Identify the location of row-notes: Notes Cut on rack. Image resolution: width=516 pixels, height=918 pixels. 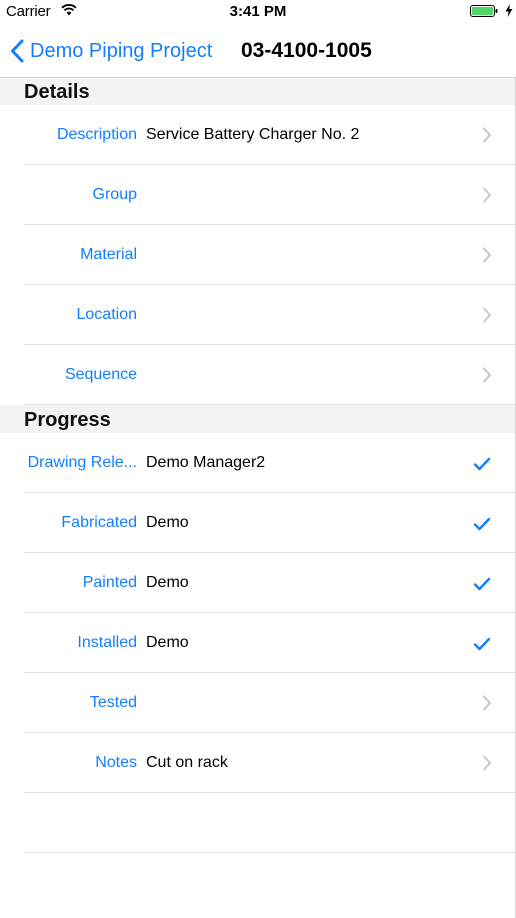
(258, 763).